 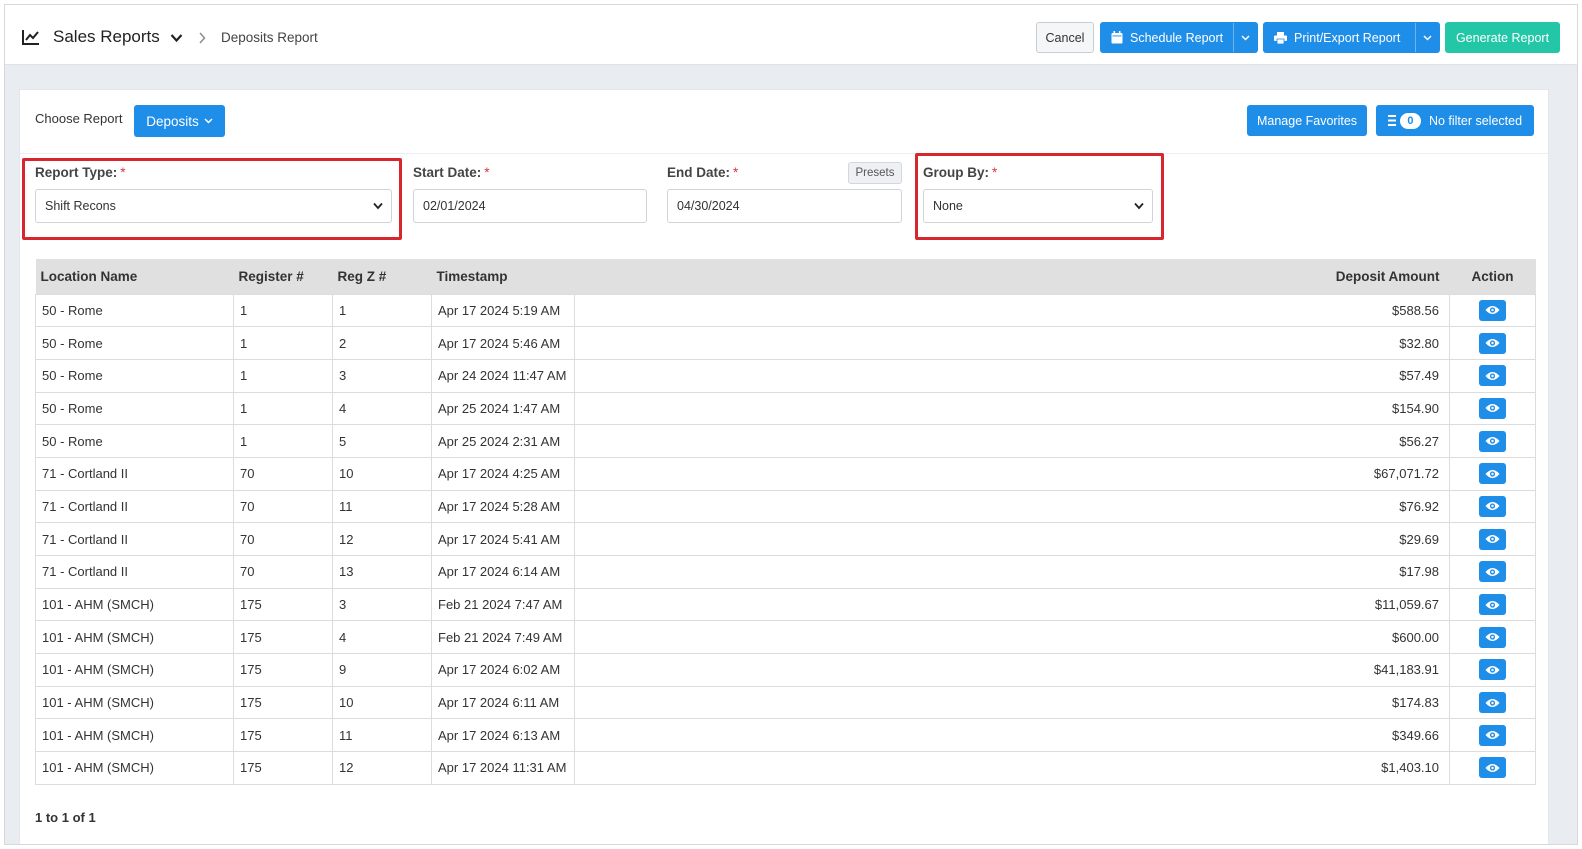 What do you see at coordinates (134, 310) in the screenshot?
I see `cell-location: 50 - Rome` at bounding box center [134, 310].